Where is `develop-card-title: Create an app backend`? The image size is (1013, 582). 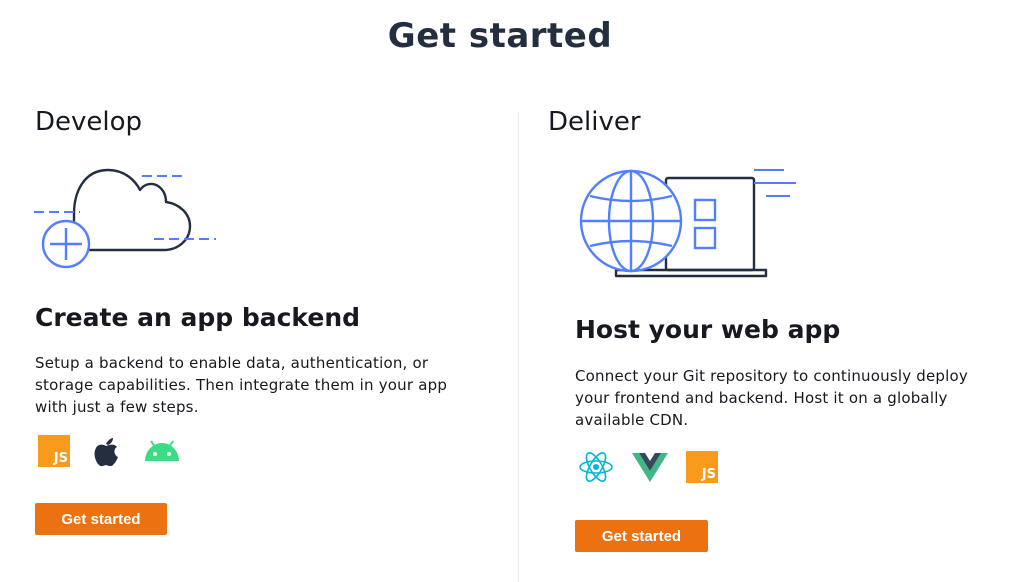
develop-card-title: Create an app backend is located at coordinates (198, 317).